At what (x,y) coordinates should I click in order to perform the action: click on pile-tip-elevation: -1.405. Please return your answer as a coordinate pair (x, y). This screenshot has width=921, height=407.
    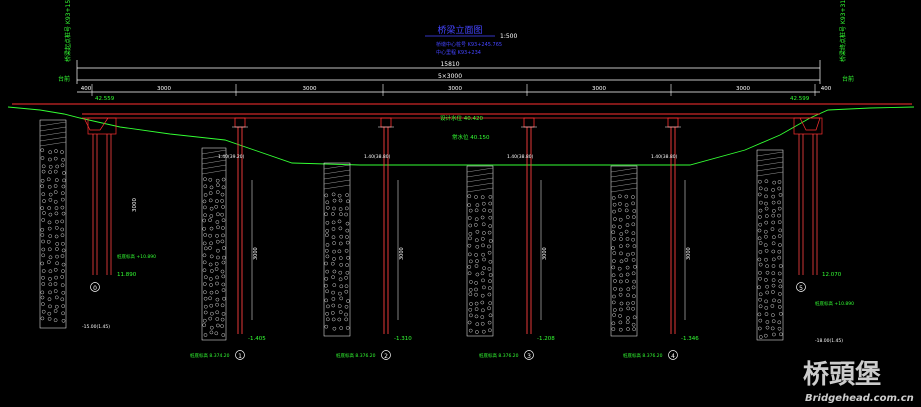
    Looking at the image, I should click on (257, 339).